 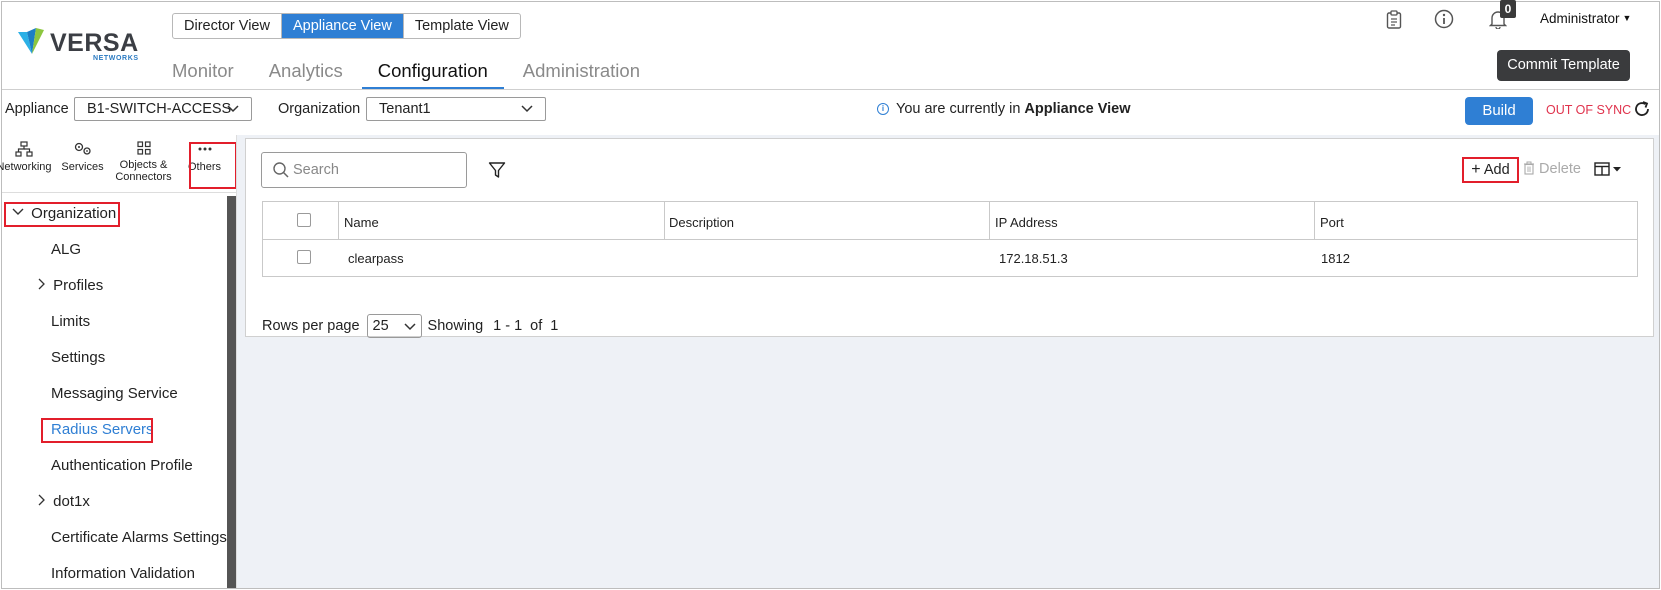 I want to click on notification-count-badge: 0, so click(x=1508, y=9).